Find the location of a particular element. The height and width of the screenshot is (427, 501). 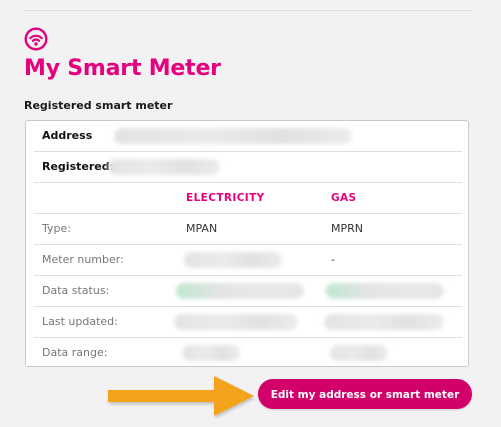

meter-number-label: Meter number: is located at coordinates (83, 259).